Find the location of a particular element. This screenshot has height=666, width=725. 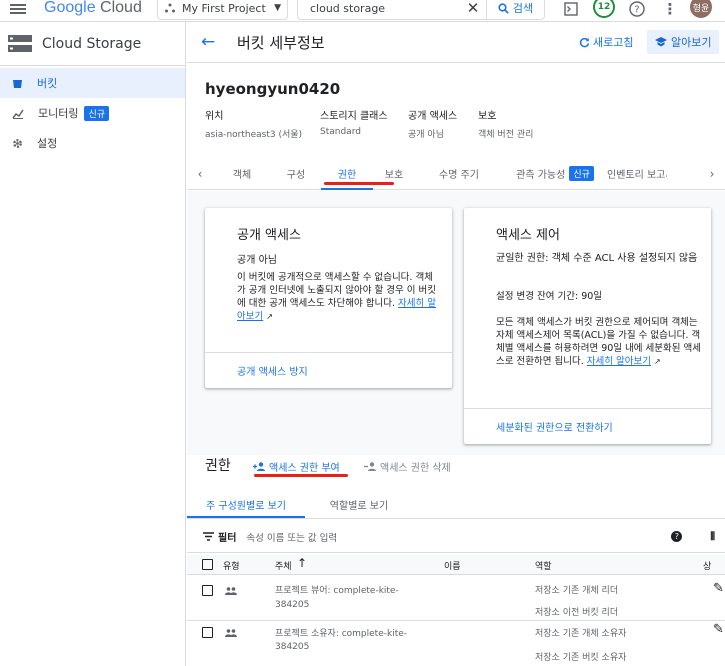

col-inheritance: 상 is located at coordinates (707, 565).